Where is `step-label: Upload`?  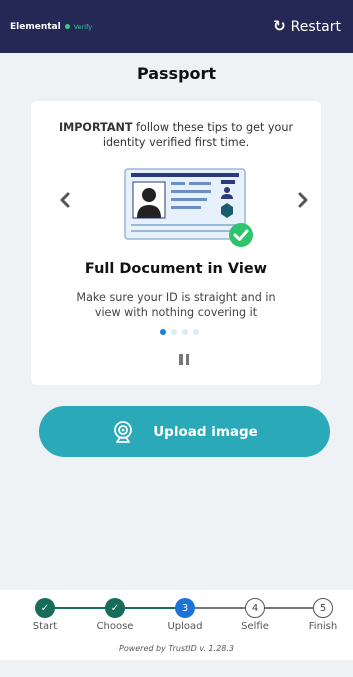
step-label: Upload is located at coordinates (185, 626).